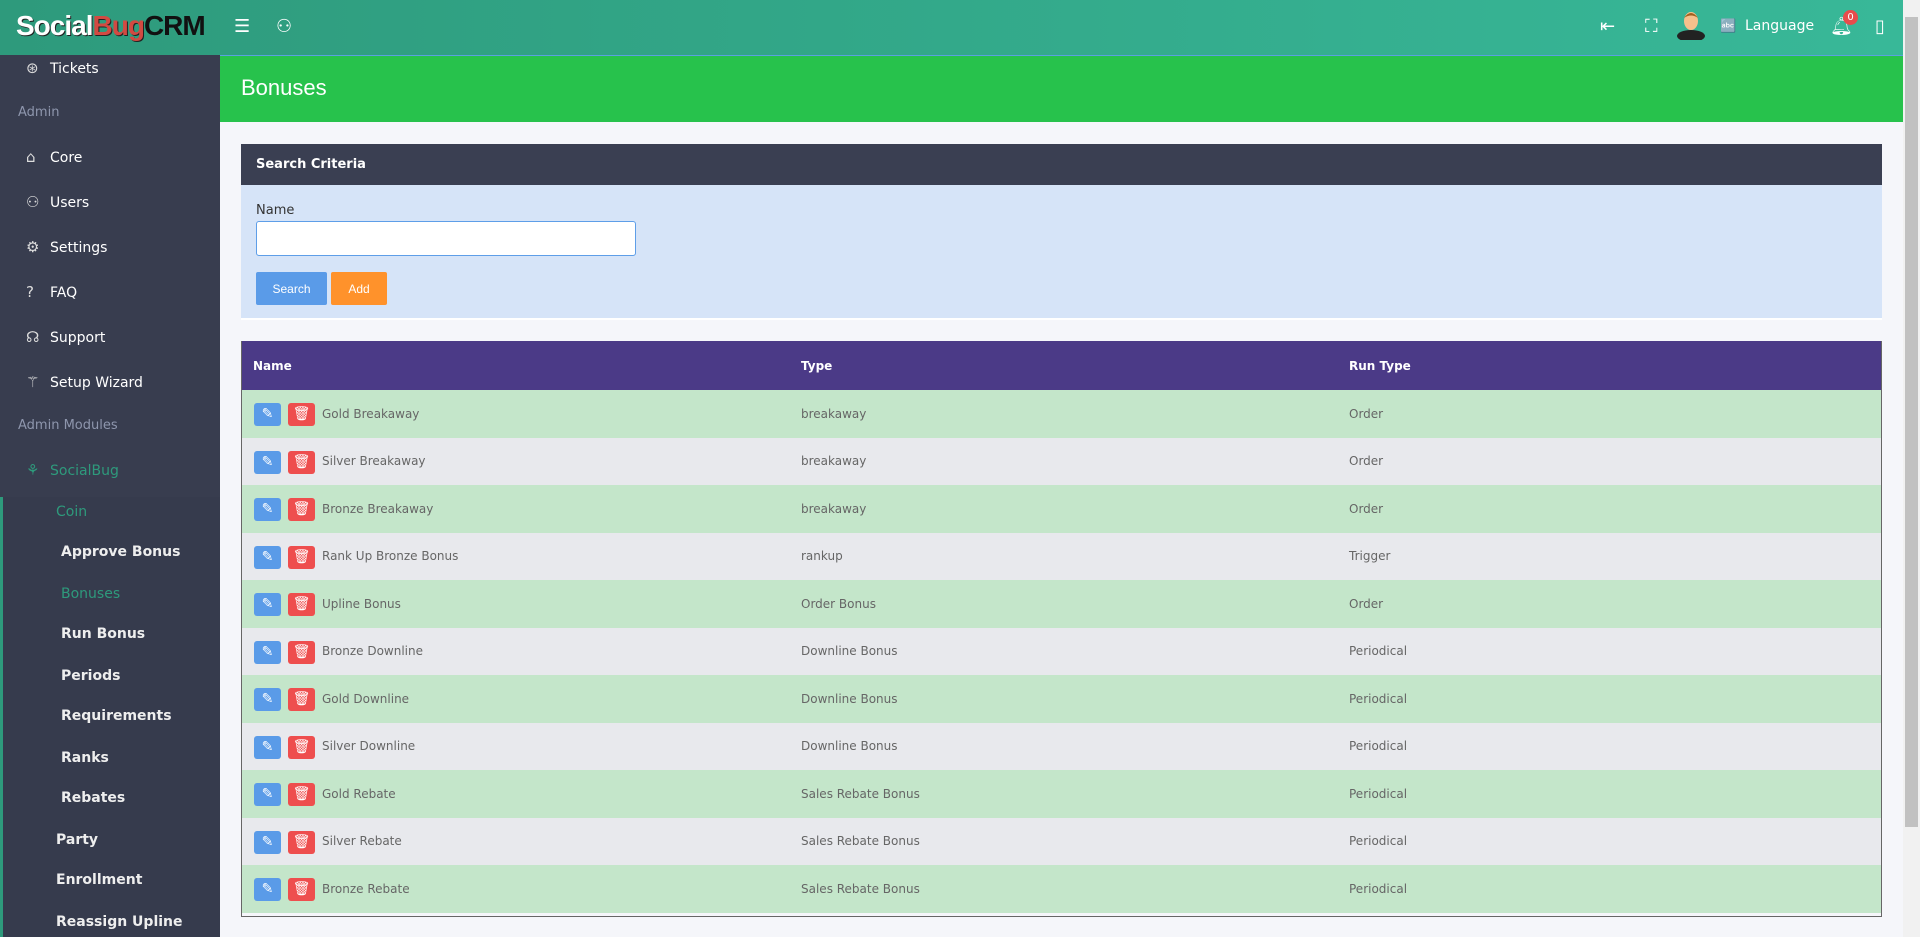 The image size is (1920, 937). What do you see at coordinates (1061, 461) in the screenshot?
I see `table-row: ✎ 🗑︎ Silver Breakaway breakaway Order` at bounding box center [1061, 461].